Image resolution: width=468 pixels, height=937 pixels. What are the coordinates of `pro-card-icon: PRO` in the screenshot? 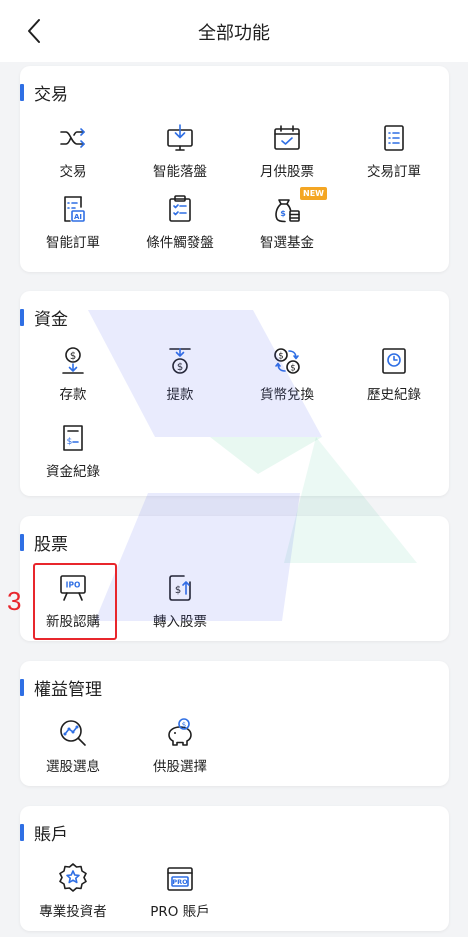 It's located at (180, 879).